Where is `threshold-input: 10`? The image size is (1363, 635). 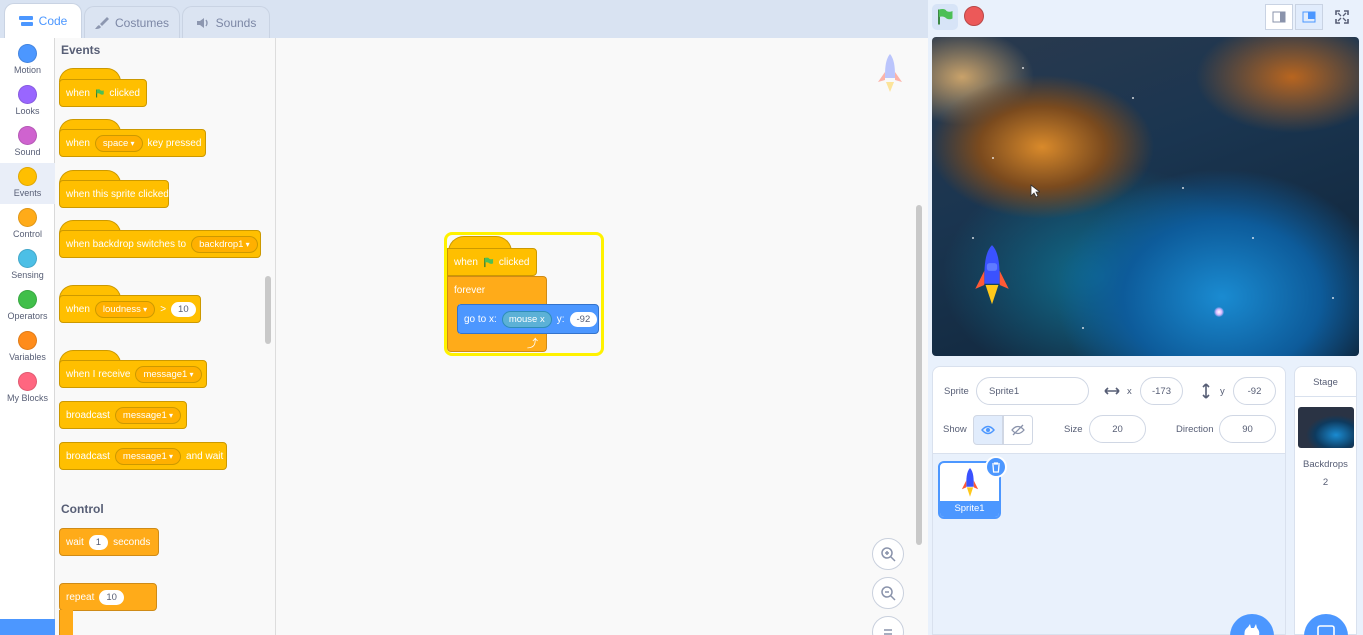
threshold-input: 10 is located at coordinates (183, 309).